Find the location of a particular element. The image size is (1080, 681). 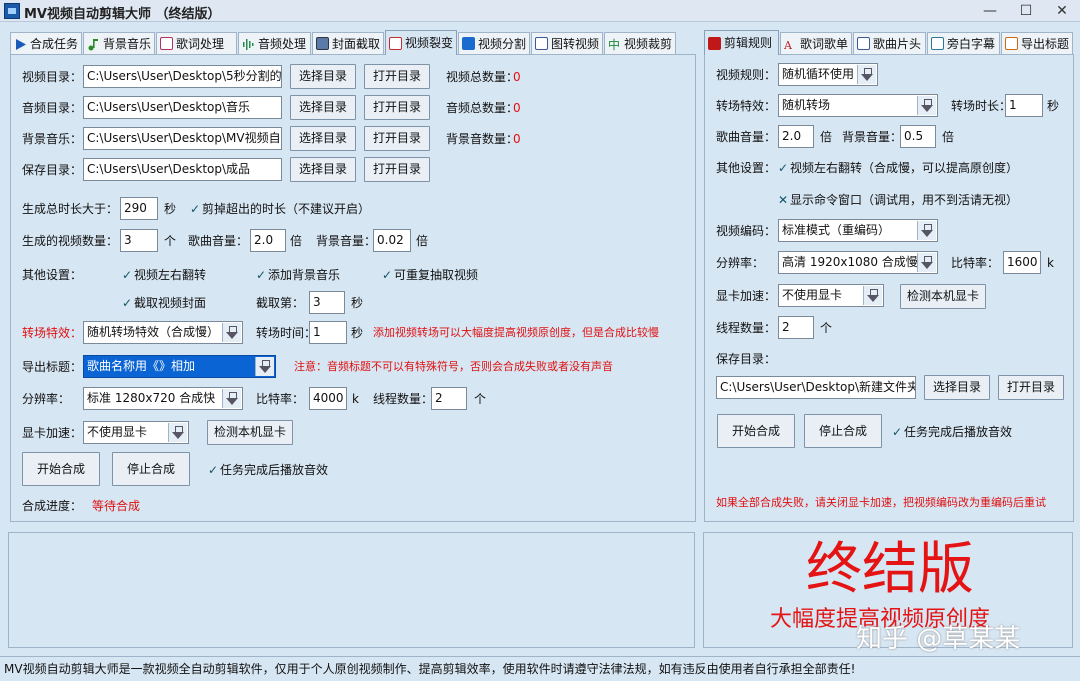

right-sound-on-done-checkbox: ✓ 任务完成后播放音效 is located at coordinates (952, 432).